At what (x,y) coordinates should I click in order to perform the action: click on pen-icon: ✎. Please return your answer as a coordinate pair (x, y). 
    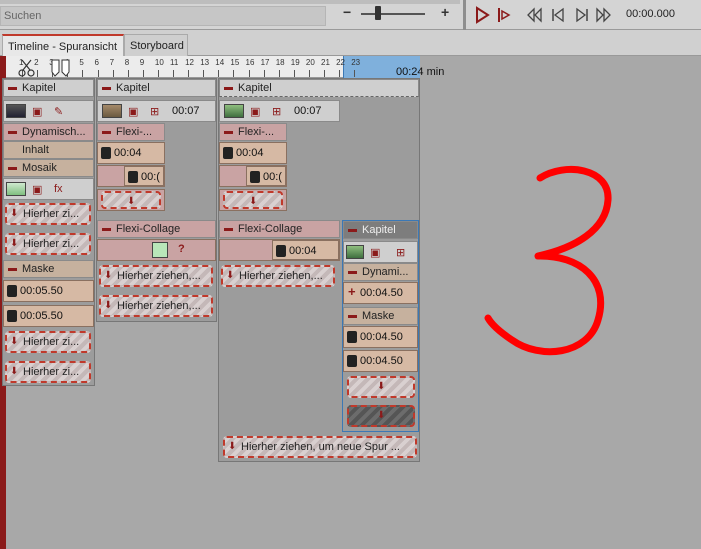
    Looking at the image, I should click on (58, 111).